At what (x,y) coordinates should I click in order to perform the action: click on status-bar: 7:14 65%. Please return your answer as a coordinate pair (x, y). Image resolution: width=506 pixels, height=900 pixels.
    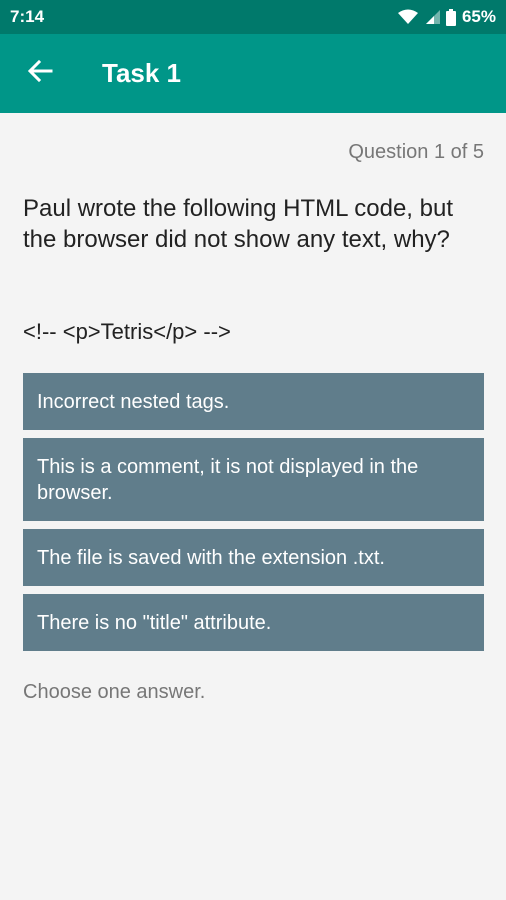
    Looking at the image, I should click on (253, 17).